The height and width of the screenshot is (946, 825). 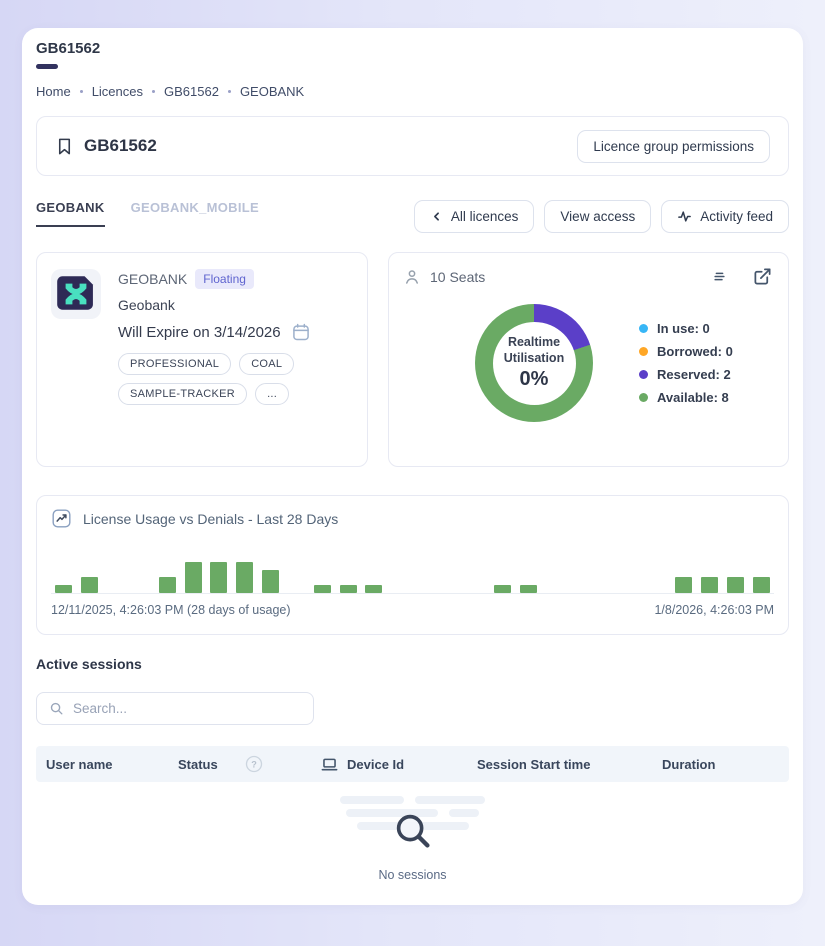 I want to click on toolbar: All licences View access Activity feed, so click(x=601, y=216).